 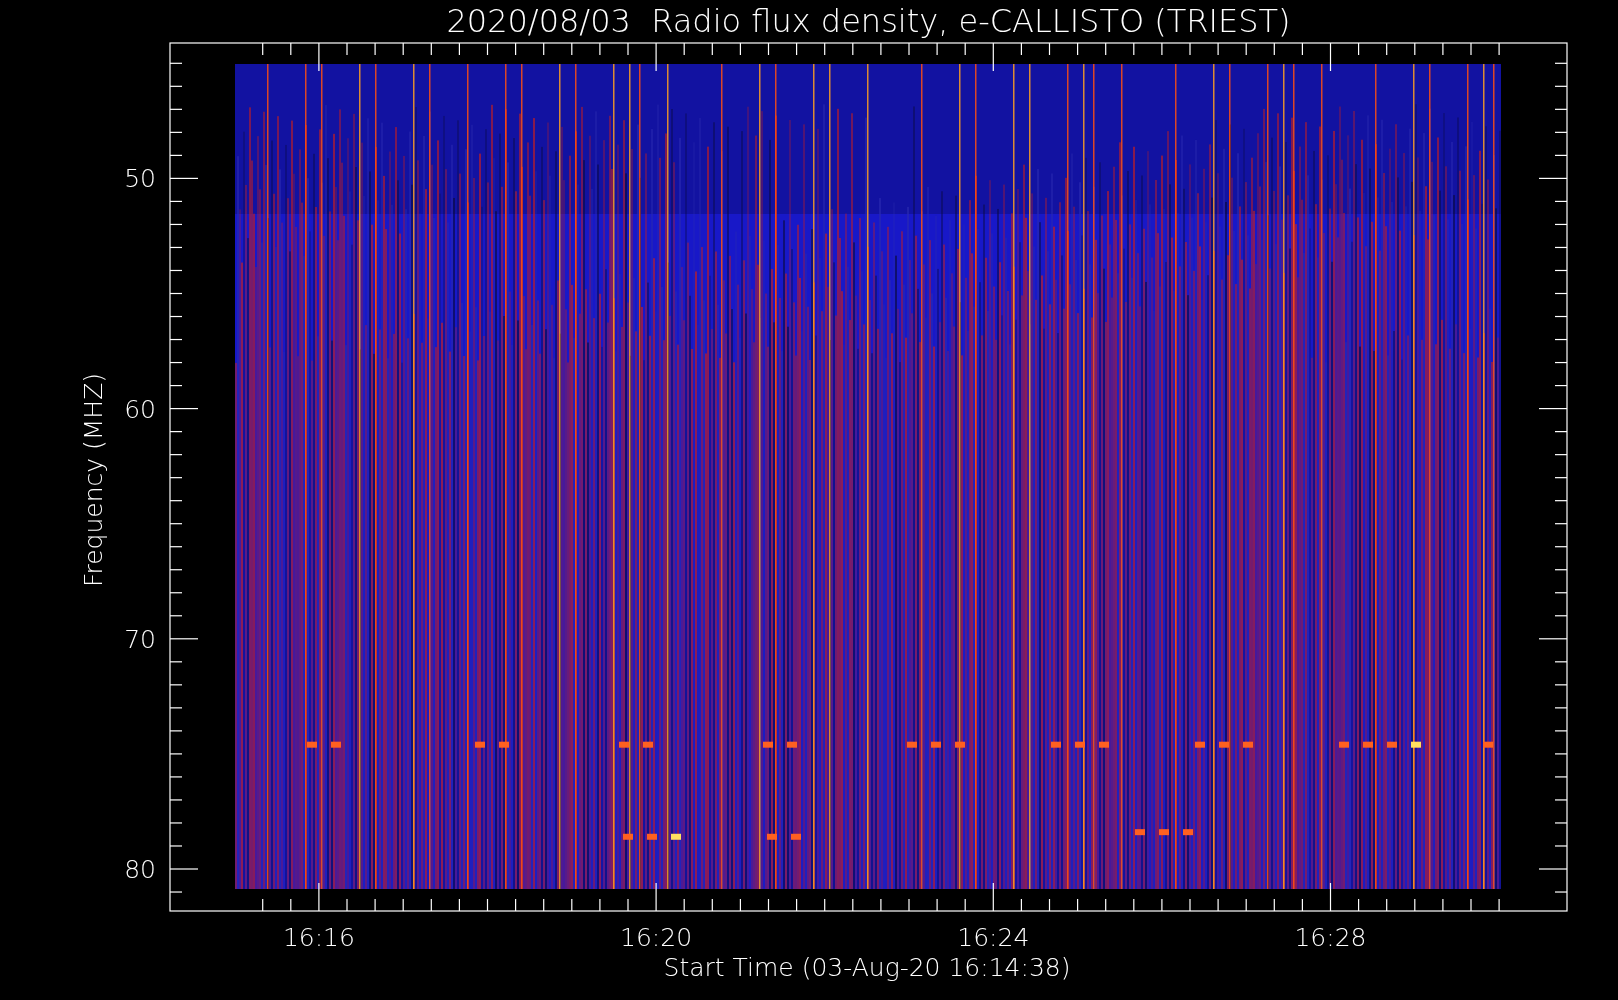 What do you see at coordinates (140, 869) in the screenshot?
I see `tick-label: 80` at bounding box center [140, 869].